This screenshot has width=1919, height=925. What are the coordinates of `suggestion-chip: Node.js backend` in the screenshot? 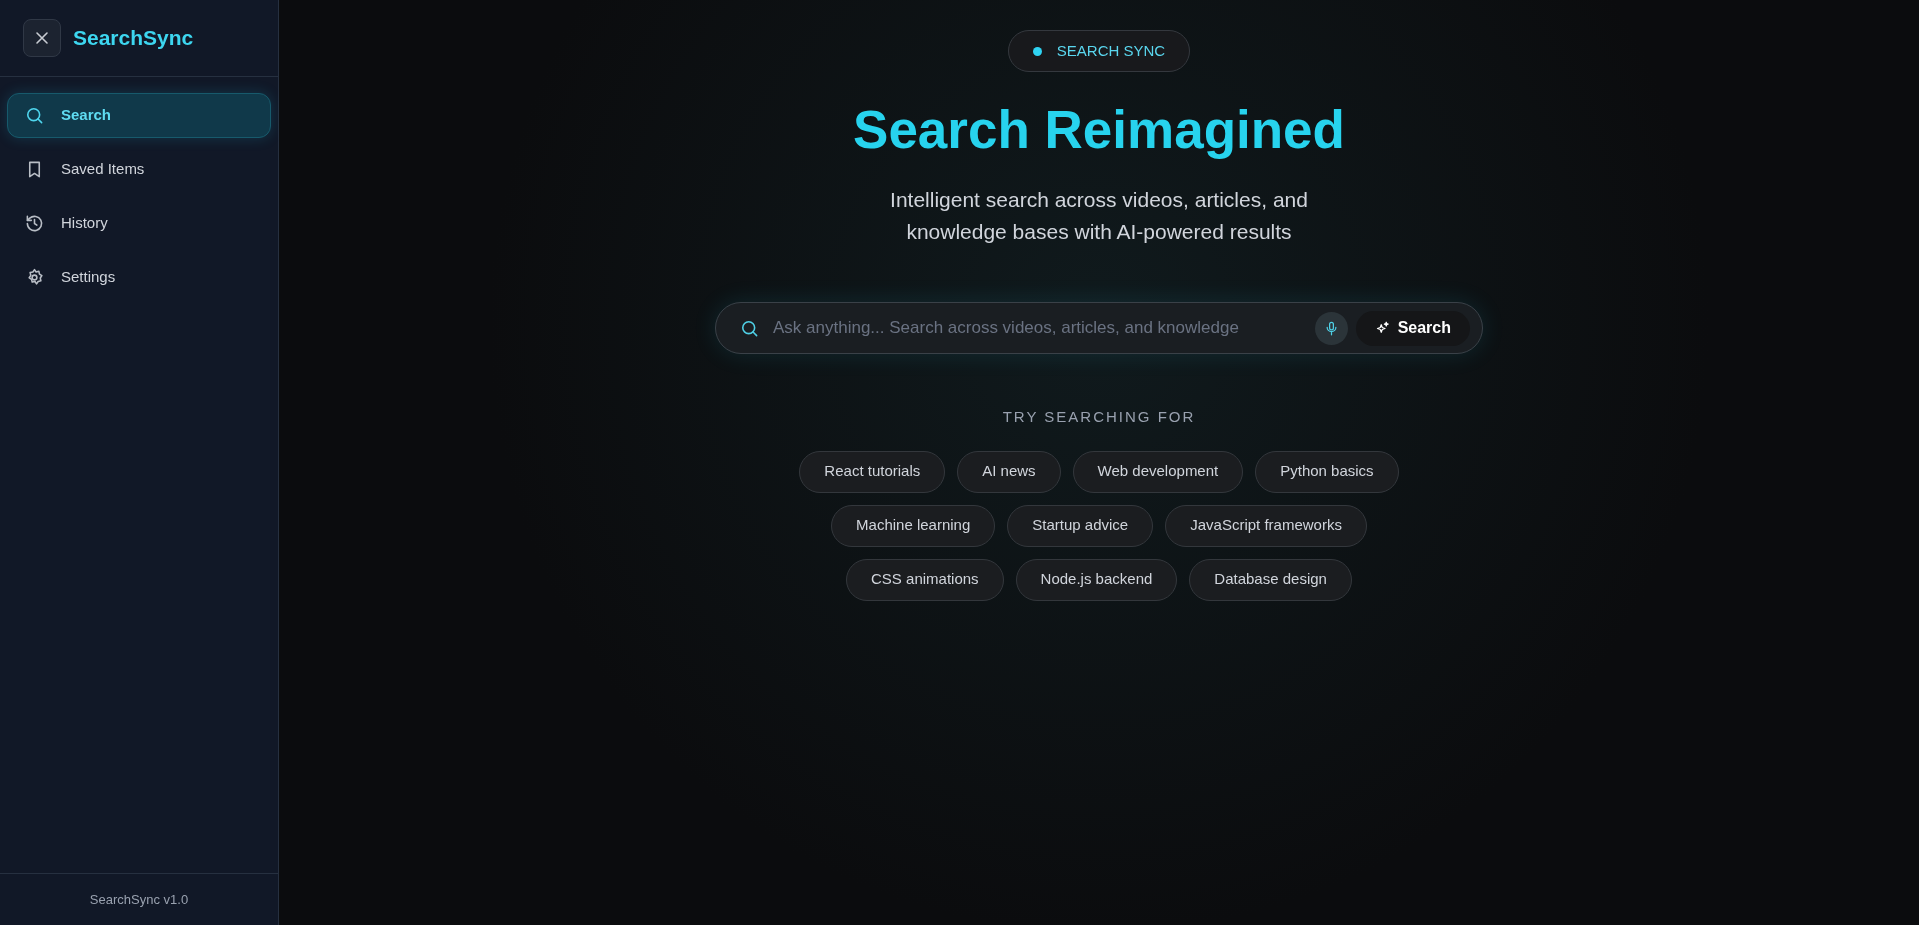 It's located at (1096, 579).